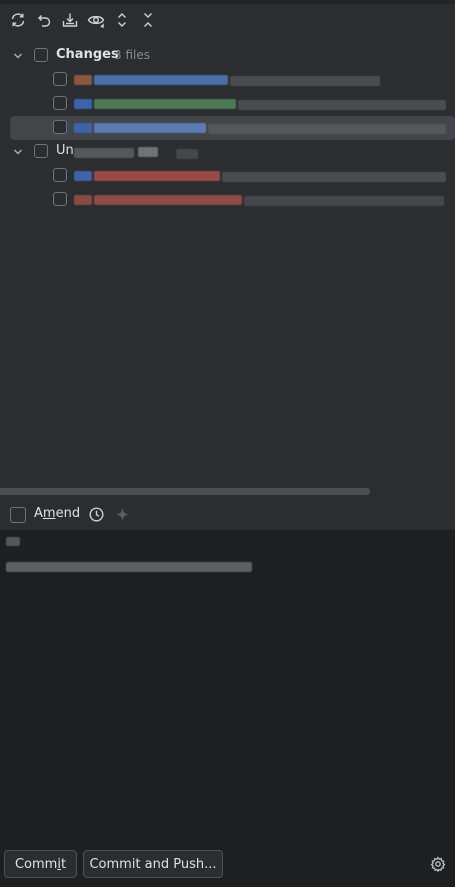 This screenshot has width=455, height=887. What do you see at coordinates (57, 513) in the screenshot?
I see `amend-label: Amend` at bounding box center [57, 513].